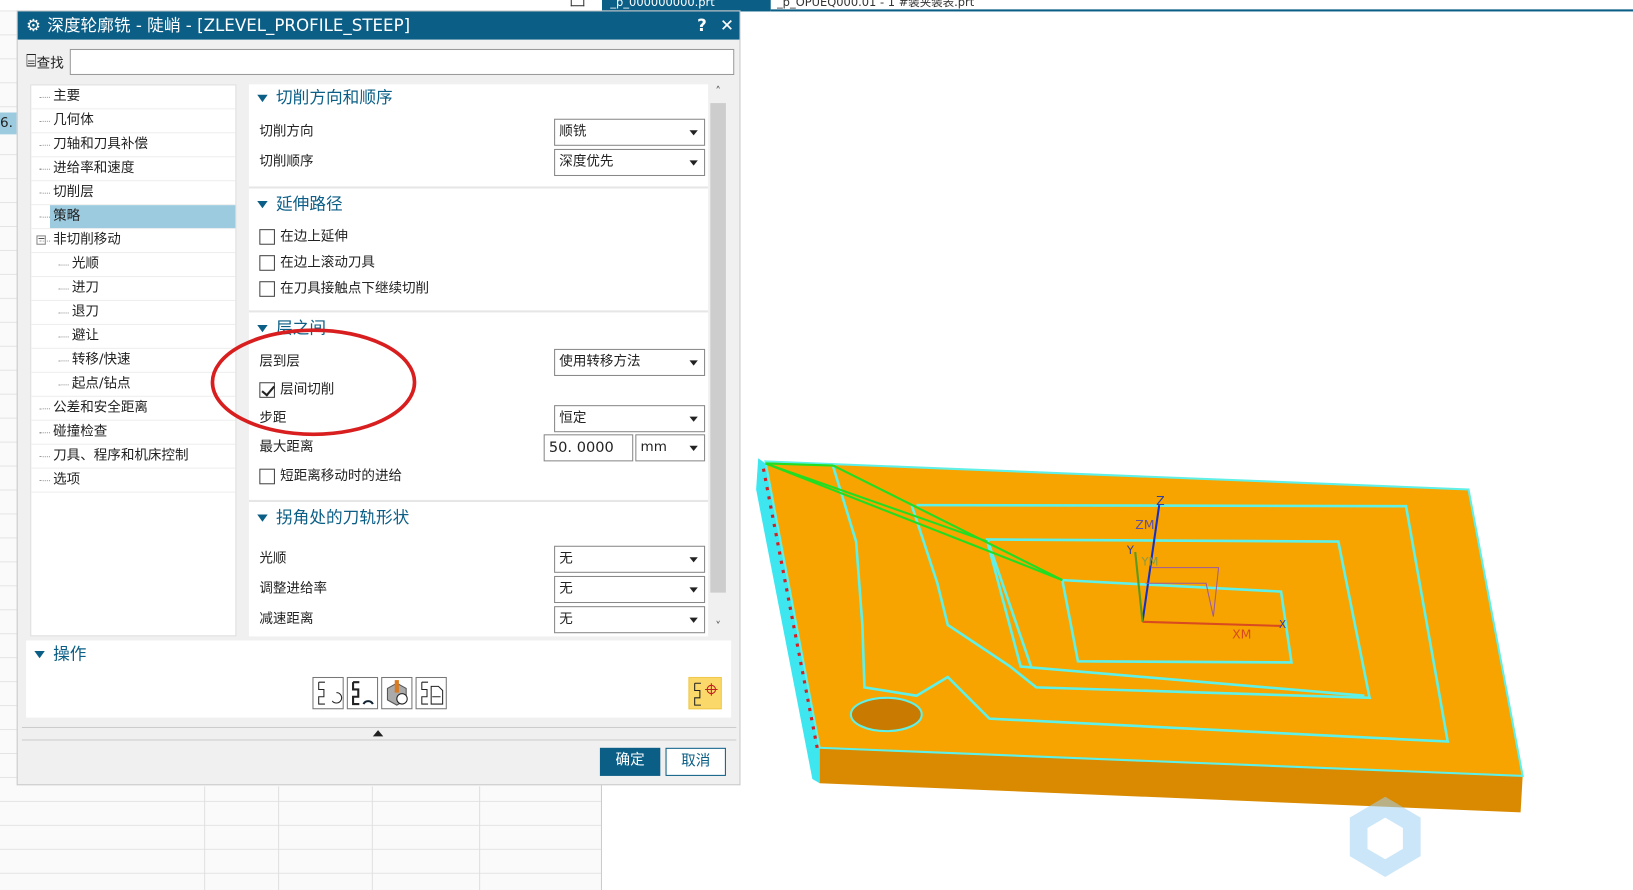  I want to click on adjust-feed-dropdown: 无, so click(630, 589).